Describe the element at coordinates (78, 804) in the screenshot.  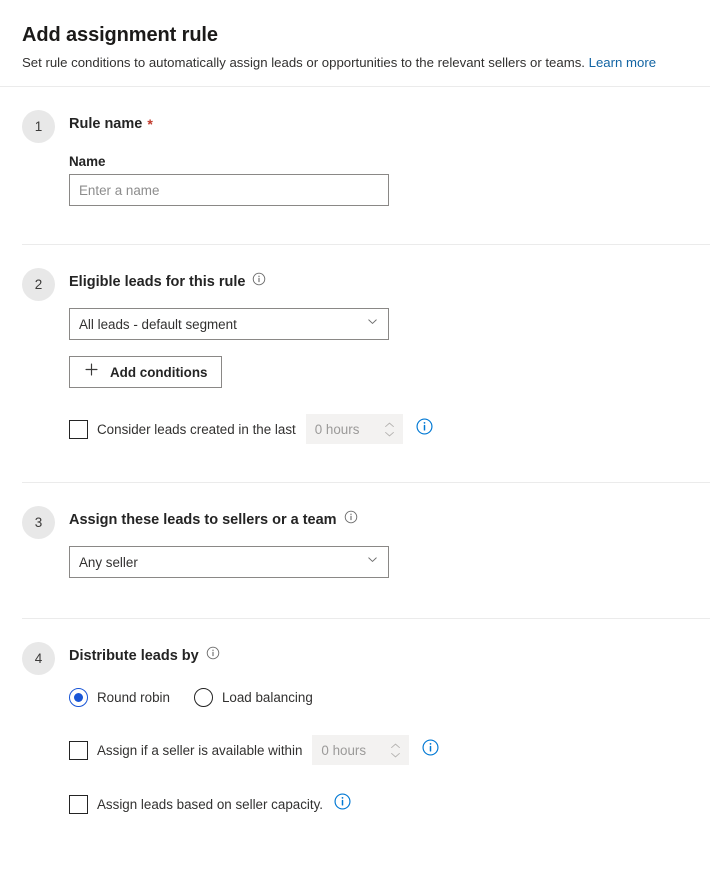
I see `seller-capacity-checkbox` at that location.